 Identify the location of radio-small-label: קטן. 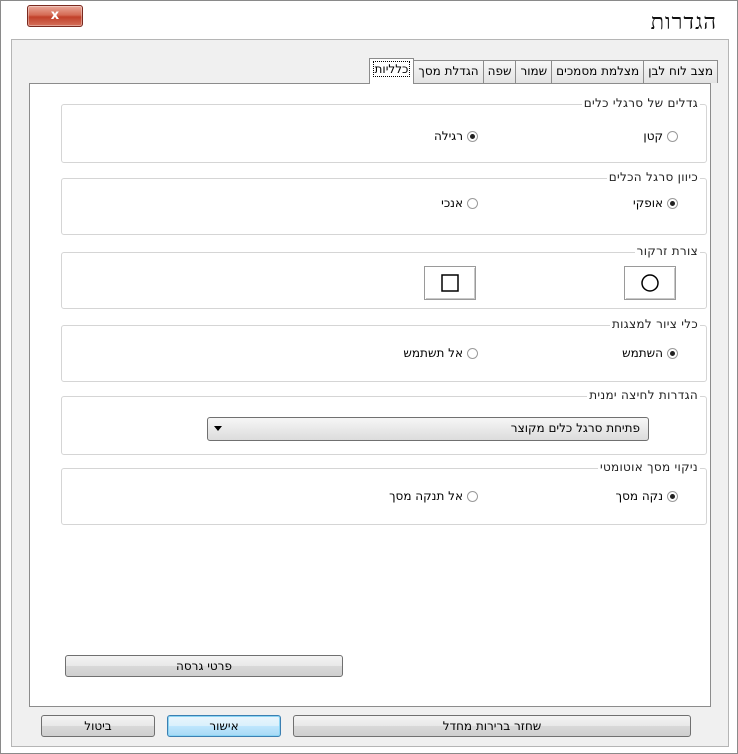
(653, 136).